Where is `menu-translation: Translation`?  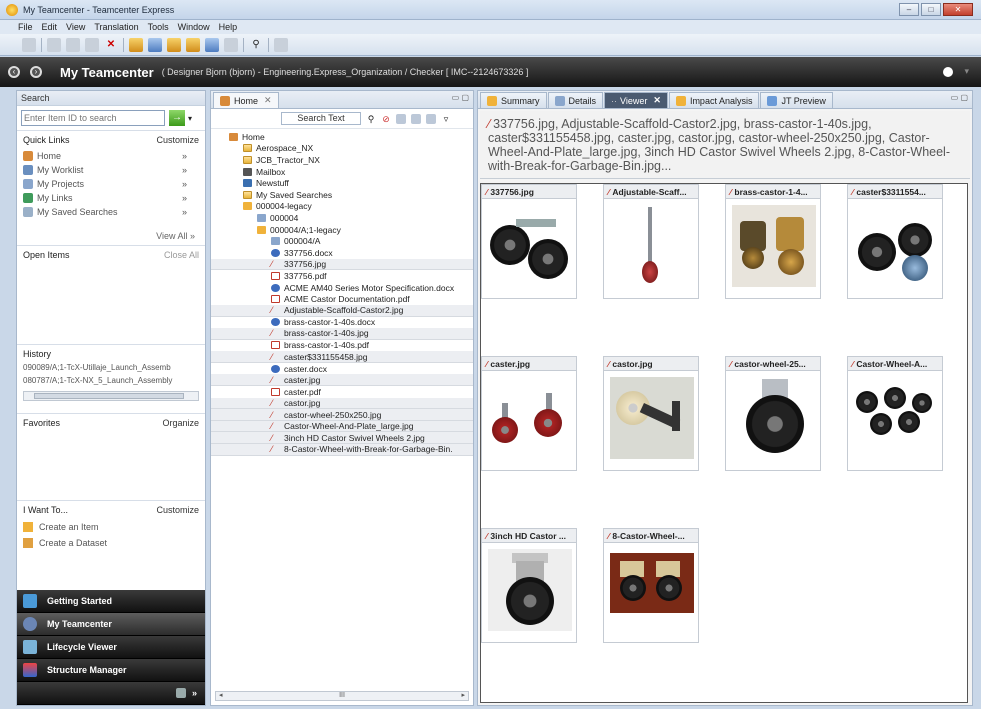 menu-translation: Translation is located at coordinates (116, 27).